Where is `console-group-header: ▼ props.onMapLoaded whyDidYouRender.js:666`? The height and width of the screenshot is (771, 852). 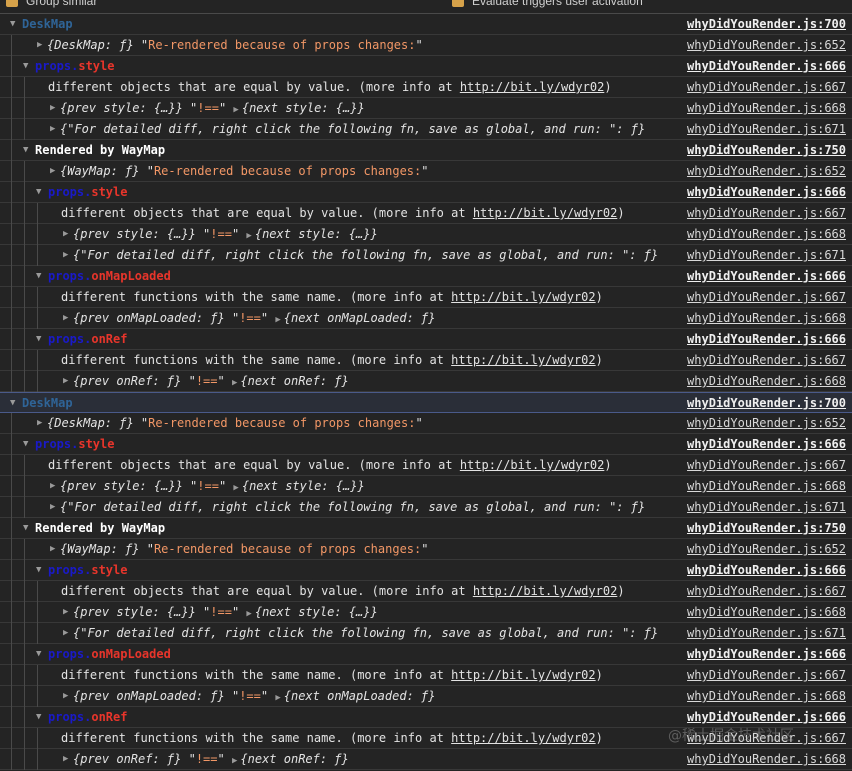 console-group-header: ▼ props.onMapLoaded whyDidYouRender.js:666 is located at coordinates (426, 276).